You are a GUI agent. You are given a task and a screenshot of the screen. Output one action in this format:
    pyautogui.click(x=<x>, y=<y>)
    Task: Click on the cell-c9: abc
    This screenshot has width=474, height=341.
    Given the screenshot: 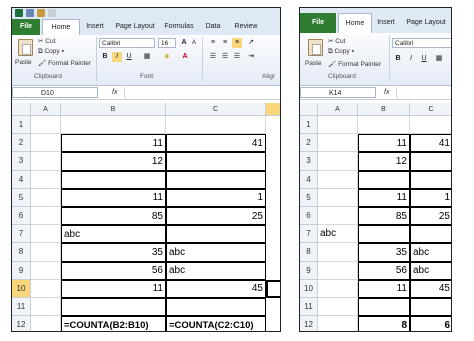 What is the action you would take?
    pyautogui.click(x=216, y=270)
    